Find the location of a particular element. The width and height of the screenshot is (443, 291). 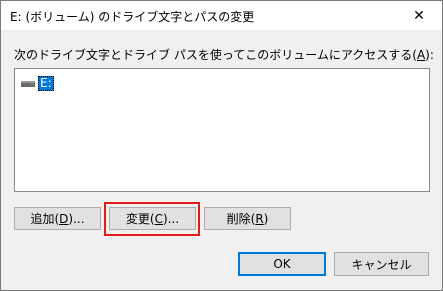

list-item-drive-e: E: is located at coordinates (37, 83).